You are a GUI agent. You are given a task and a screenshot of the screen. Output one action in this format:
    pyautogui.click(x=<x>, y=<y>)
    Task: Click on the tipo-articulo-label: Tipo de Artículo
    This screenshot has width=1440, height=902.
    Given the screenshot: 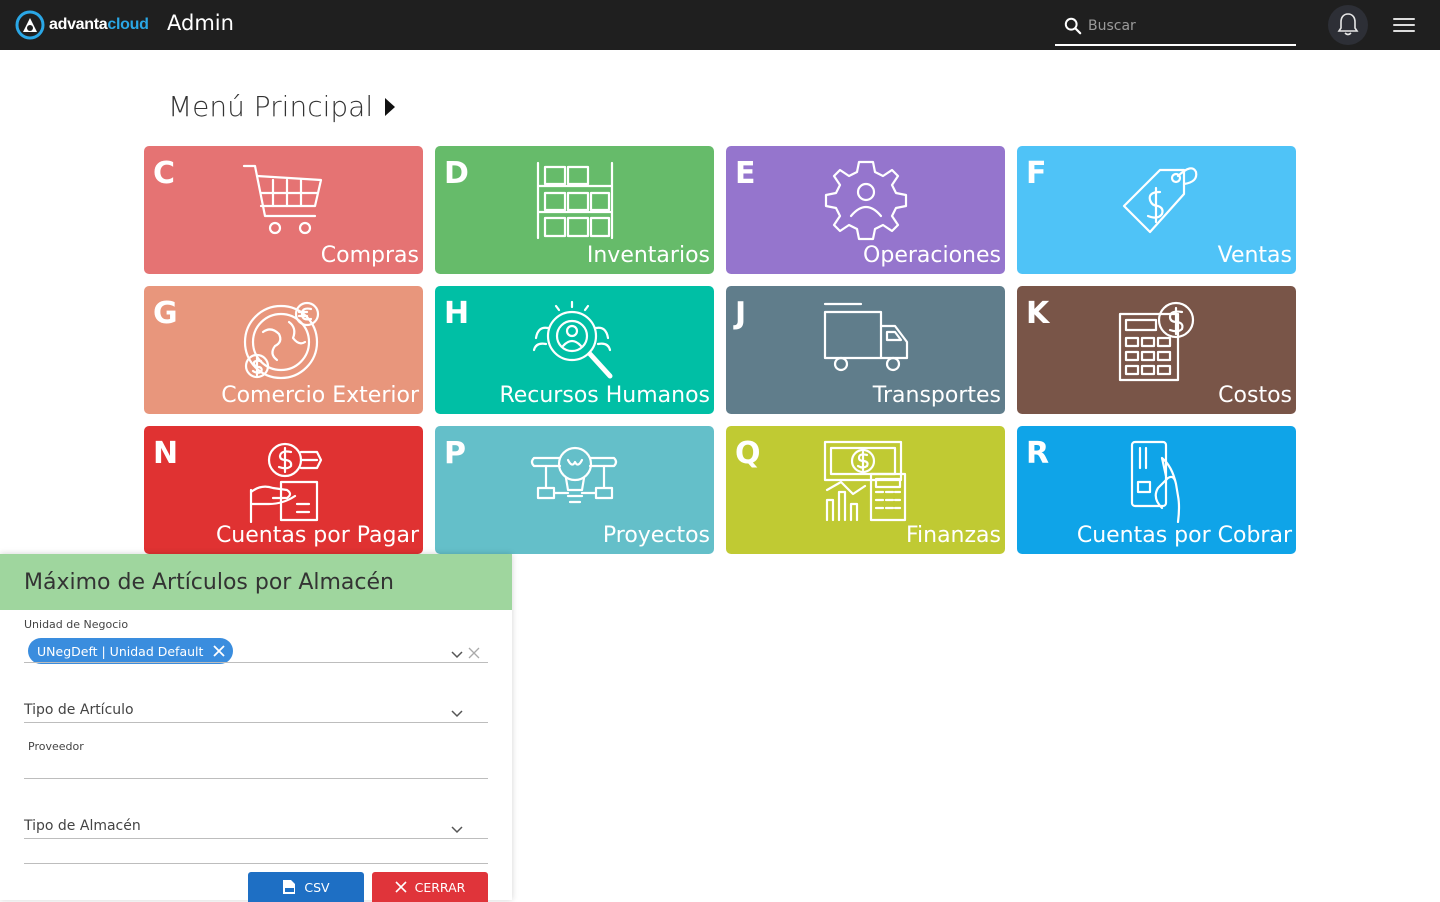 What is the action you would take?
    pyautogui.click(x=79, y=710)
    